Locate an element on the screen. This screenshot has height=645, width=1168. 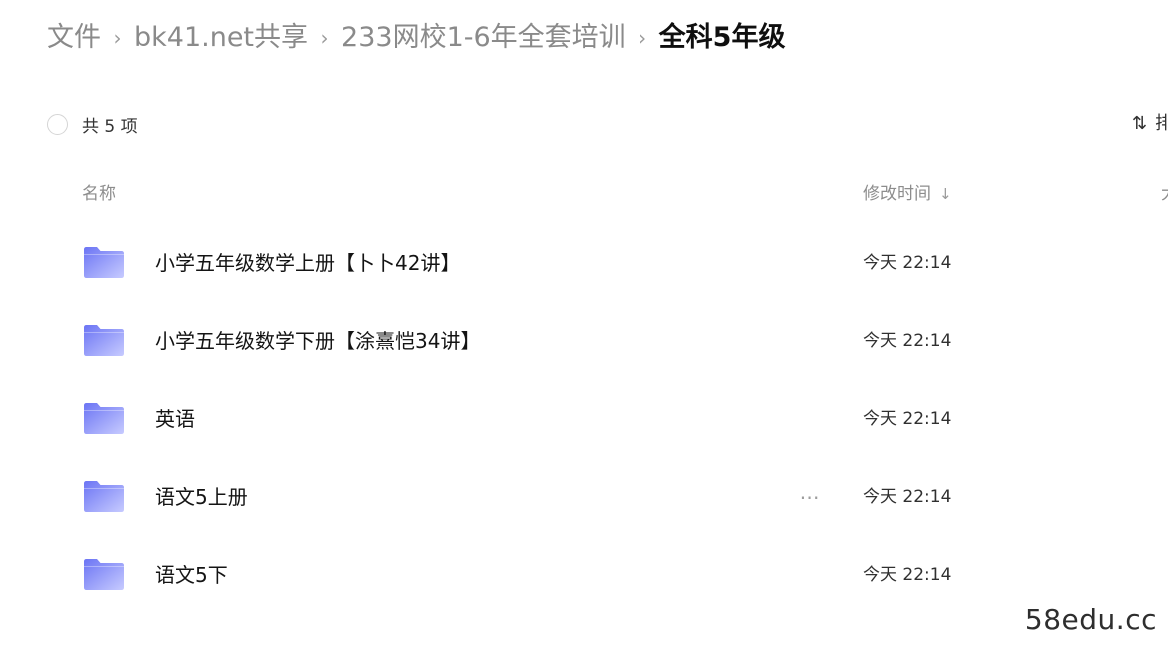
breadcrumb: 文件 › bk41.net共享 › 233网校1-6年全套培训 › 全科5年级 is located at coordinates (416, 38).